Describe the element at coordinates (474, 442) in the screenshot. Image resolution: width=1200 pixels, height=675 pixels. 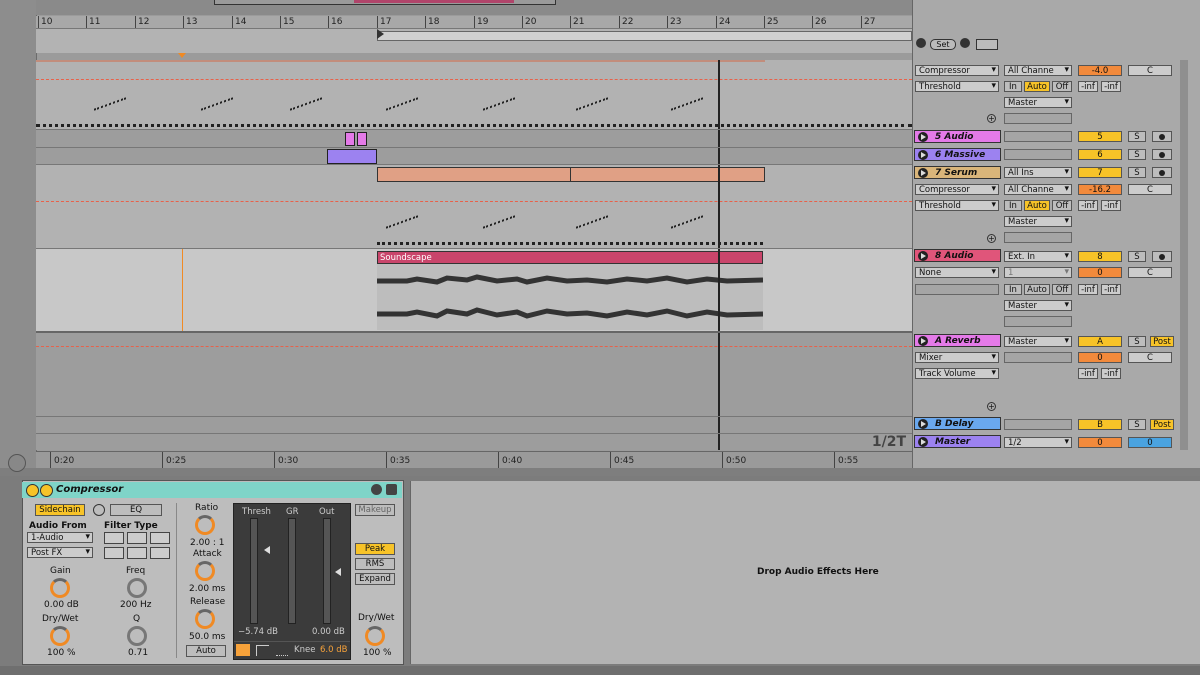
I see `lane-master: 1/2T` at that location.